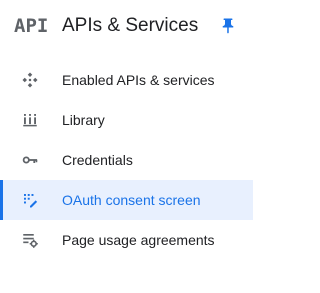 The width and height of the screenshot is (320, 293). I want to click on sidebar-item-page-usage-agreements: Page usage agreements, so click(126, 240).